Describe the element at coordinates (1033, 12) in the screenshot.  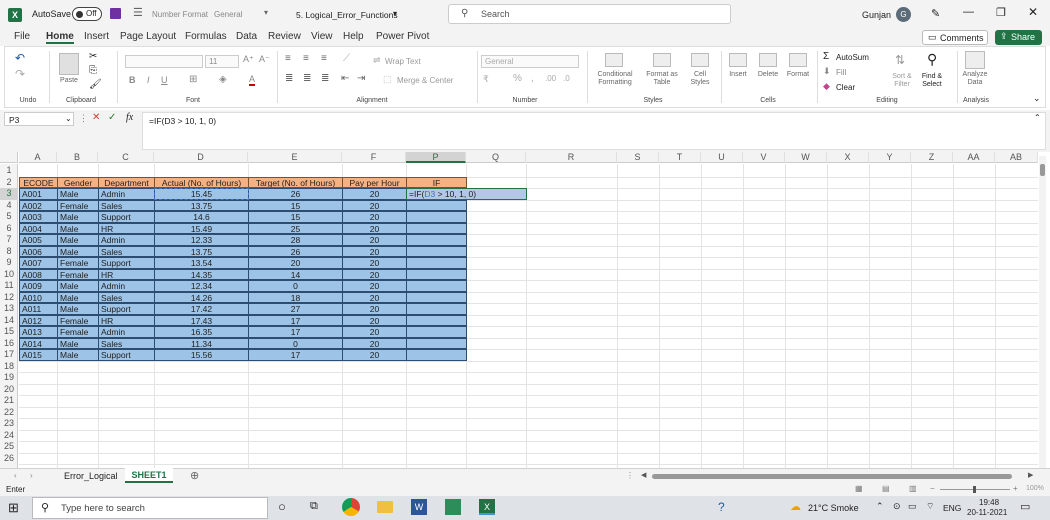
I see `close-icon: ✕` at that location.